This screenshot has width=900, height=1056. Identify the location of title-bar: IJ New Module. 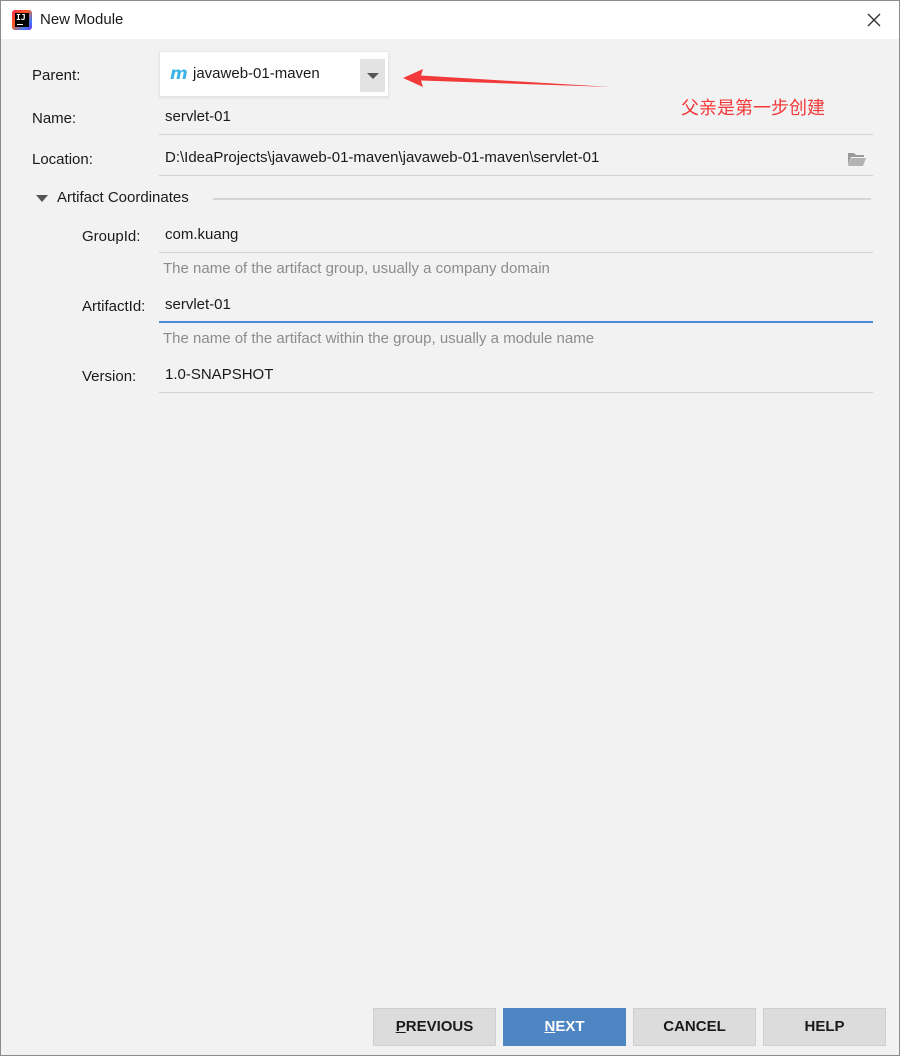
(450, 20).